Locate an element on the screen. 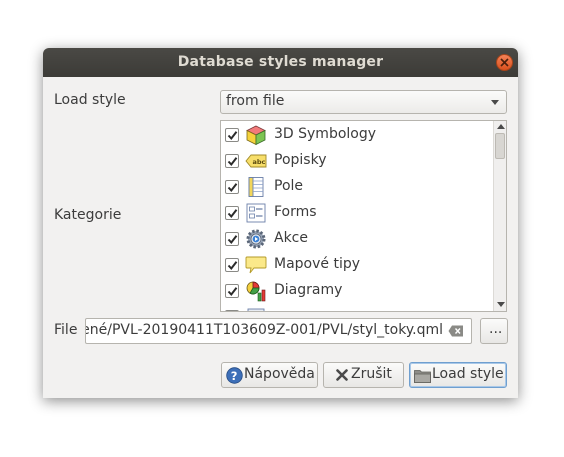 The width and height of the screenshot is (564, 457). load-style-selected: from file is located at coordinates (255, 101).